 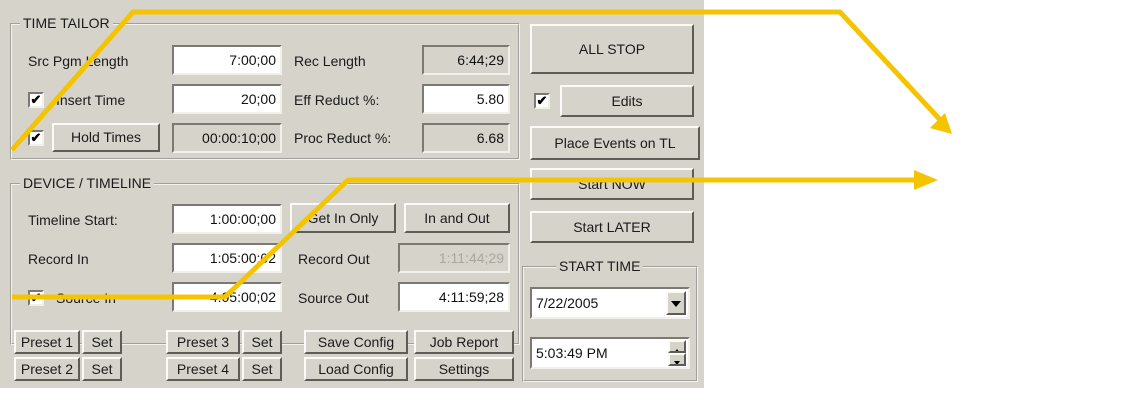 What do you see at coordinates (73, 220) in the screenshot?
I see `timeline-start-label: Timeline Start:` at bounding box center [73, 220].